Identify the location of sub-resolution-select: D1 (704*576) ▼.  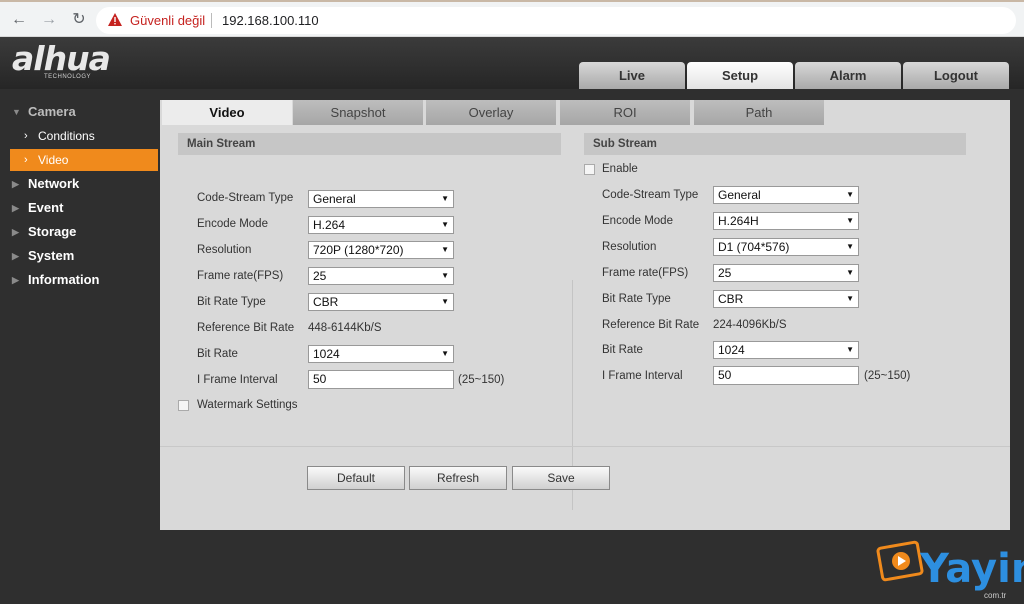
(786, 247).